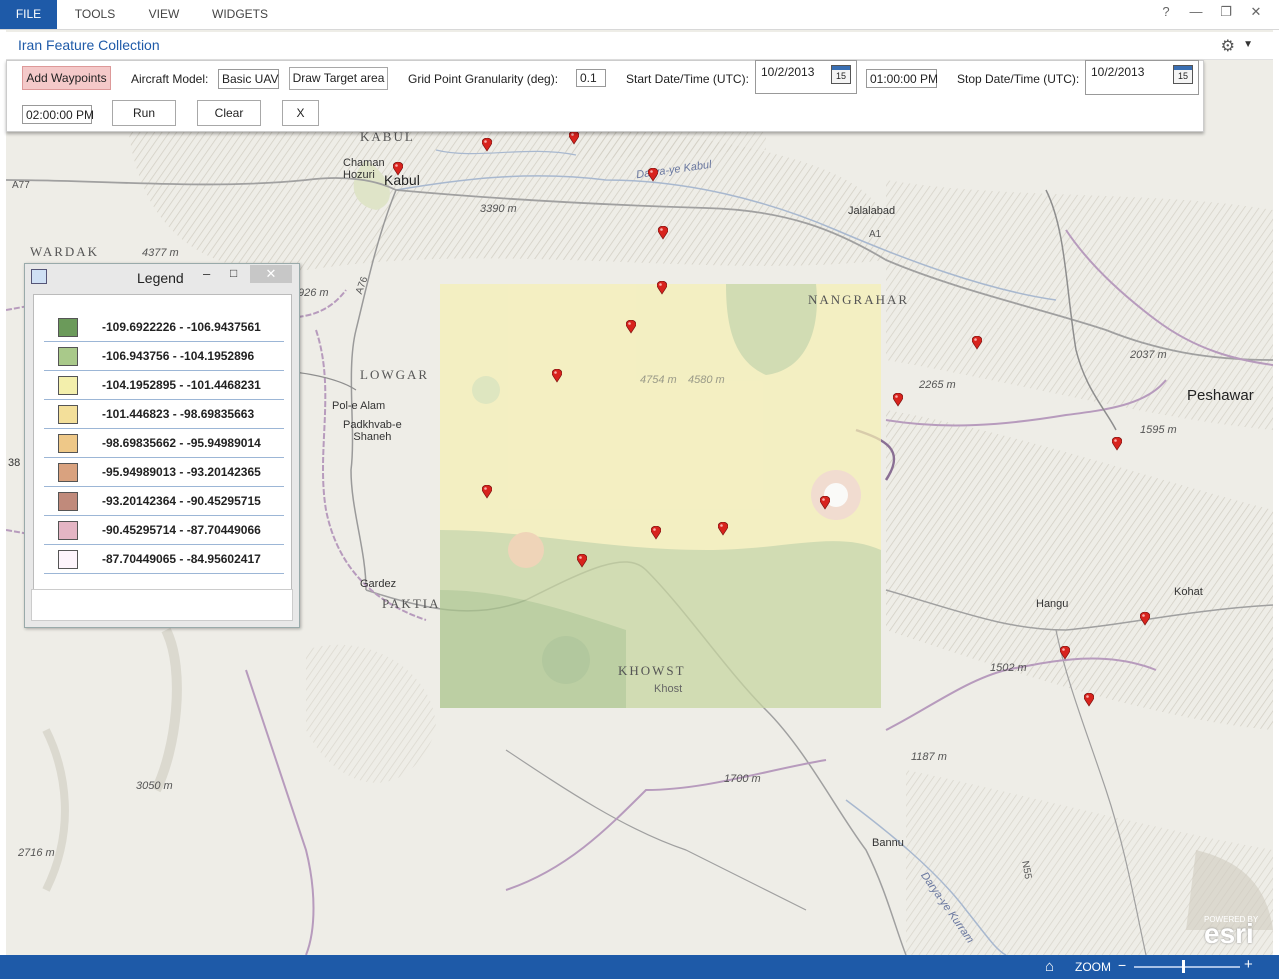 The image size is (1279, 979). I want to click on widget-title-bar: Iran Feature Collection ⚙ ▼, so click(639, 46).